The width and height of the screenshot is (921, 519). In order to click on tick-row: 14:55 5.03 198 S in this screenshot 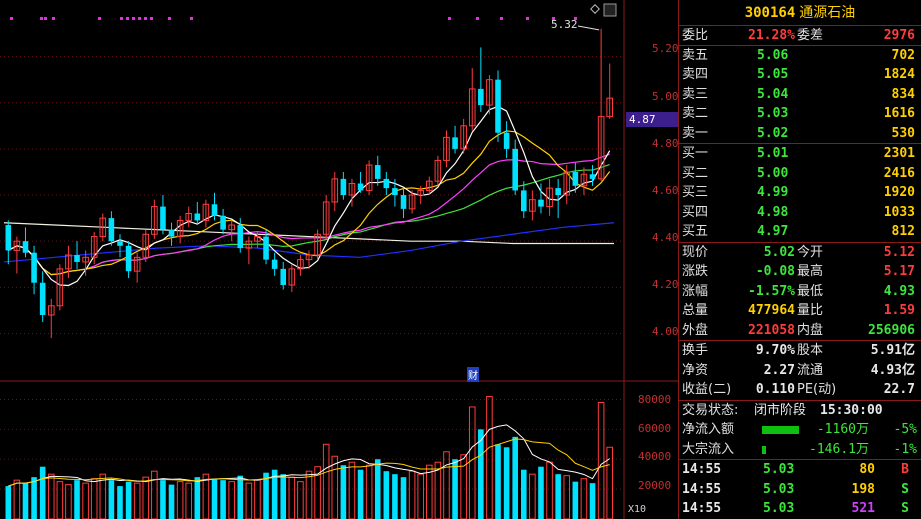, I will do `click(800, 490)`.